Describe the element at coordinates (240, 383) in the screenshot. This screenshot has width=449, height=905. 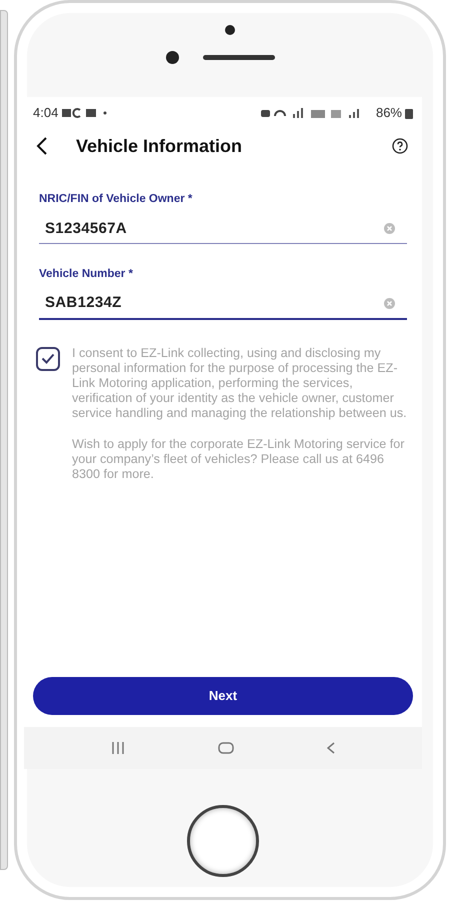
I see `consent-text: I consent to EZ-Link collecting, using and disclosing my personal information for the purpose of processing the EZ-Link Motoring application, performing the services, verification of your identity as the vehicle owner, customer service handling and managing the relationship between us.` at that location.